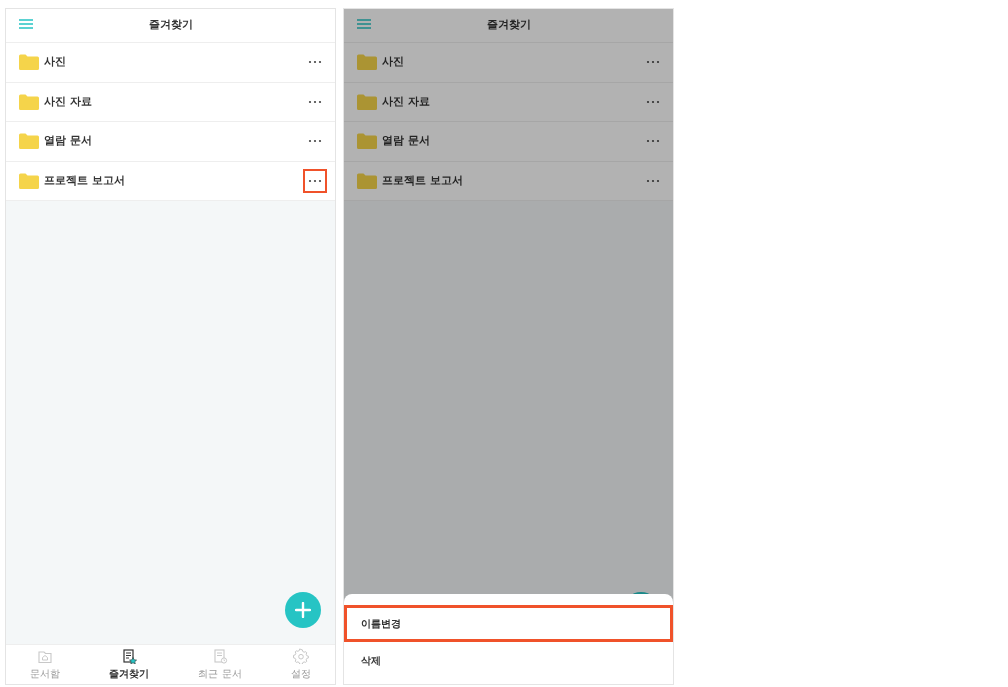  What do you see at coordinates (219, 656) in the screenshot?
I see `document-clock-icon` at bounding box center [219, 656].